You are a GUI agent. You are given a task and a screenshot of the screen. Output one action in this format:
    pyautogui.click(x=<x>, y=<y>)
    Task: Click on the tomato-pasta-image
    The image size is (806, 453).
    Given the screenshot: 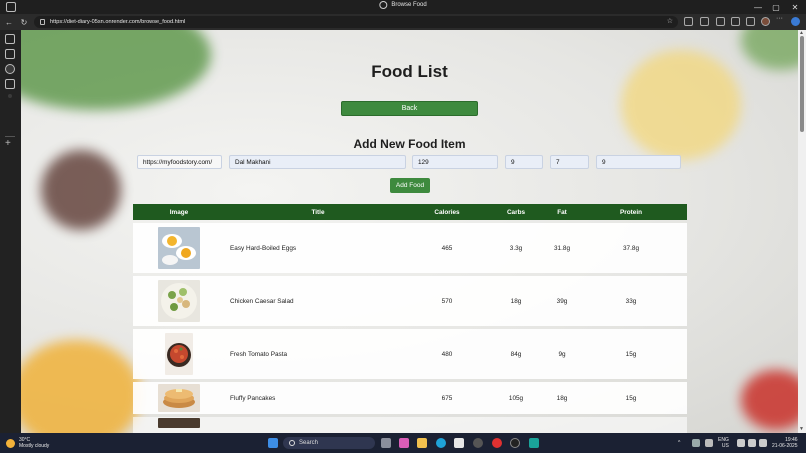 What is the action you would take?
    pyautogui.click(x=179, y=354)
    